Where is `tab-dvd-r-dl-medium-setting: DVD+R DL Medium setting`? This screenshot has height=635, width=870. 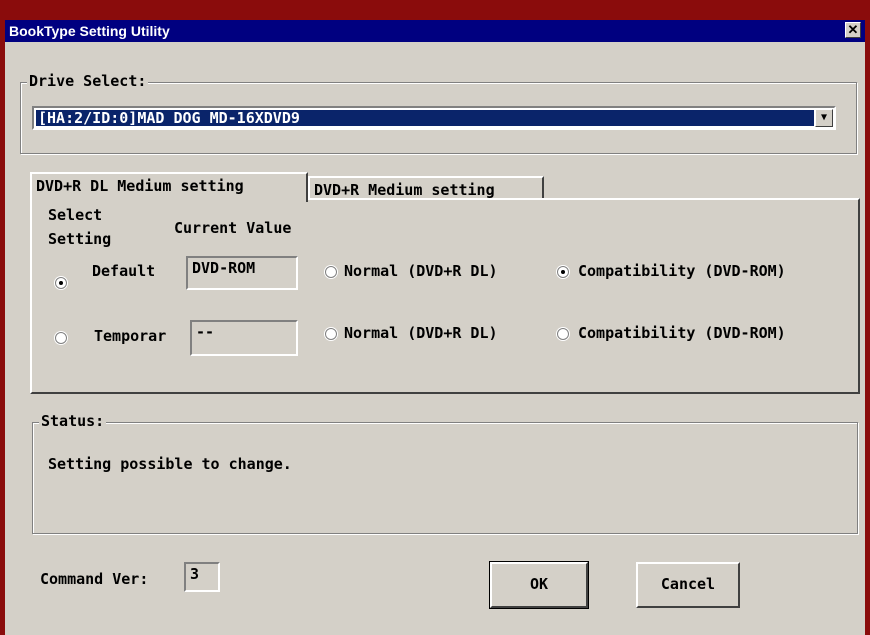 tab-dvd-r-dl-medium-setting: DVD+R DL Medium setting is located at coordinates (169, 187).